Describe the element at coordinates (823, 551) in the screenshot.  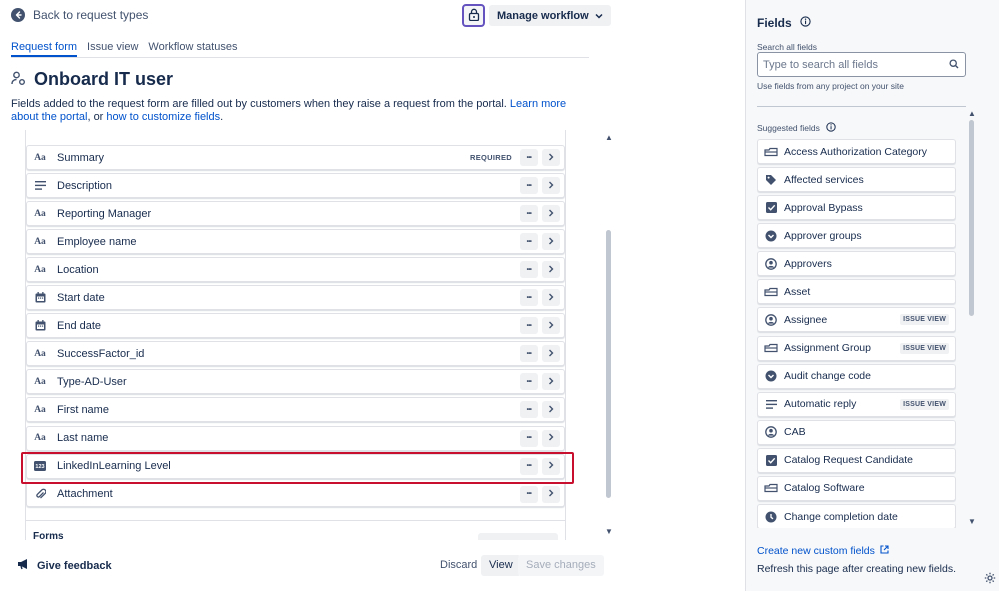
I see `create-custom-fields-link: Create new custom fields` at that location.